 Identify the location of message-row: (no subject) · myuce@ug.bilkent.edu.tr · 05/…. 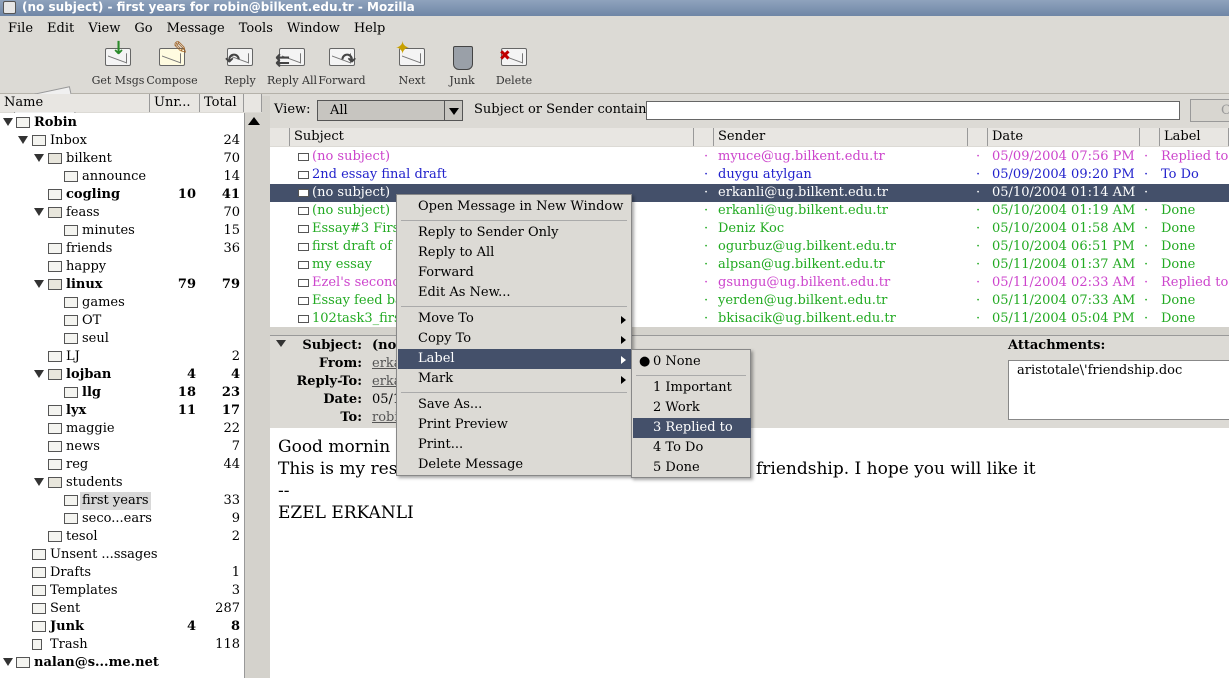
(749, 157).